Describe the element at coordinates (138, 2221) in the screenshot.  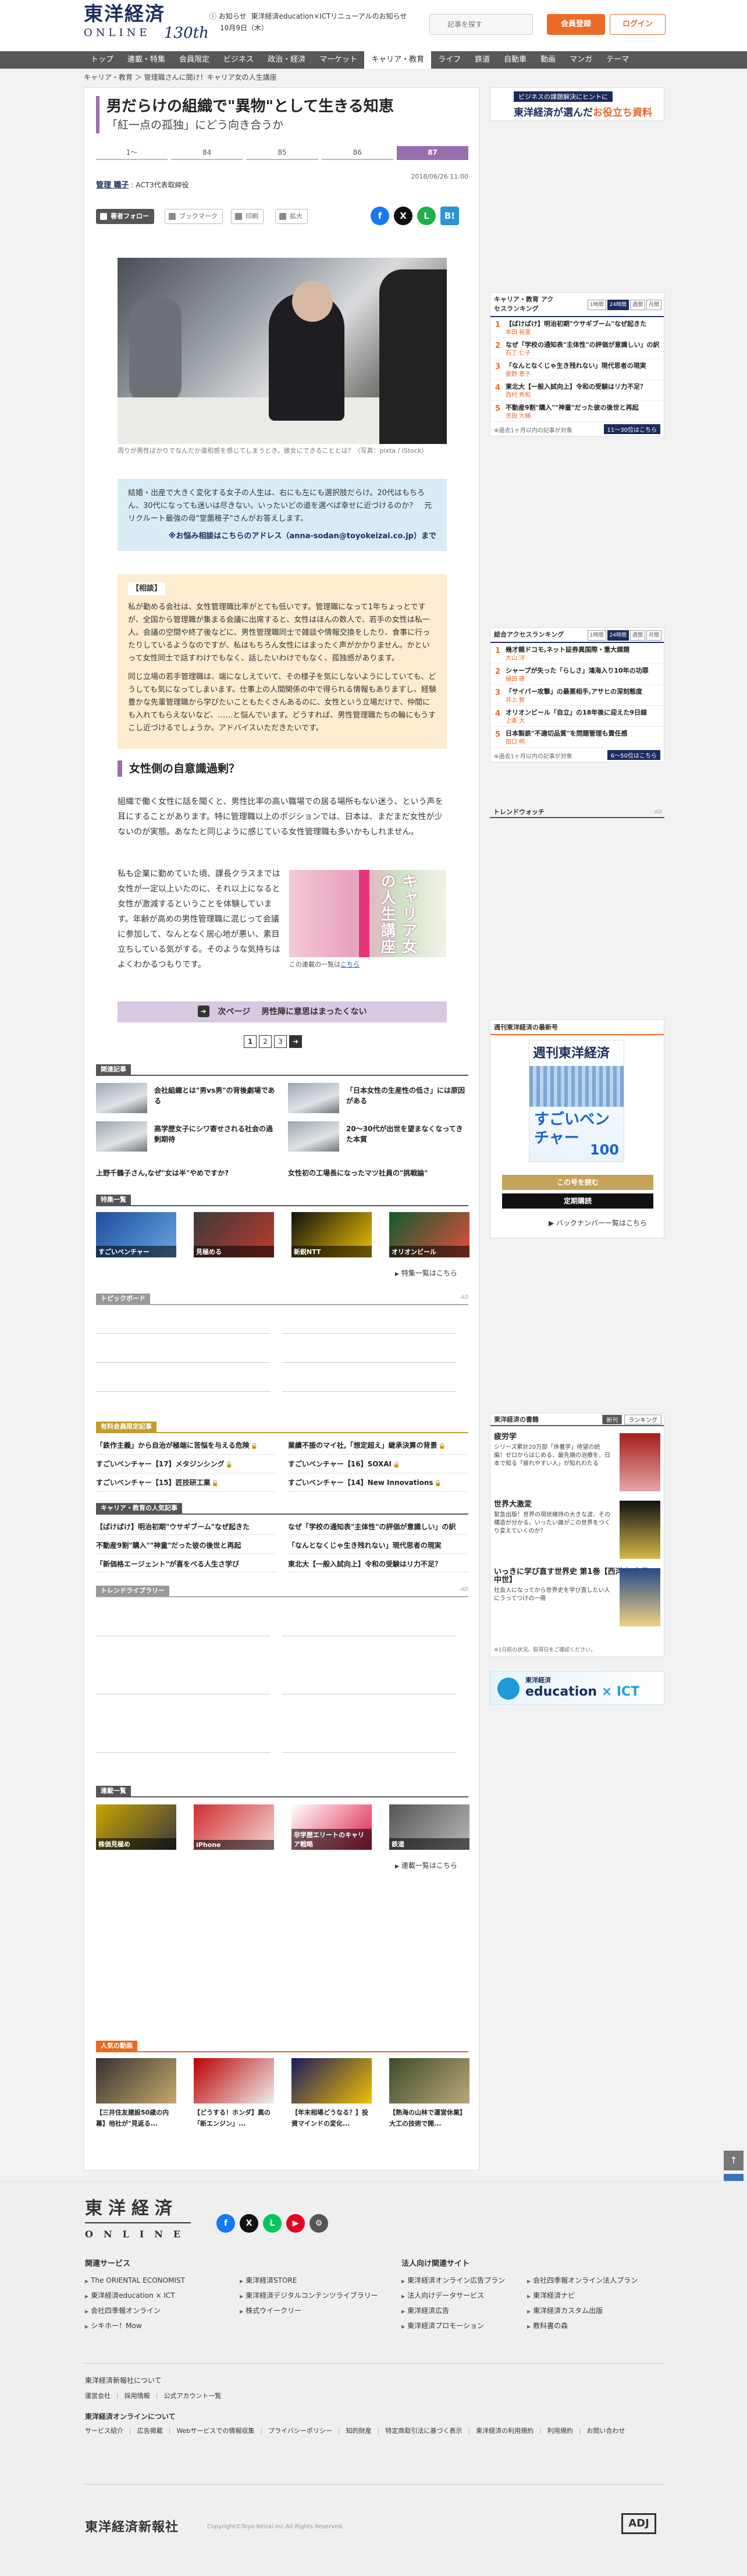
I see `footer-logo: 東洋経済 ONLINE` at that location.